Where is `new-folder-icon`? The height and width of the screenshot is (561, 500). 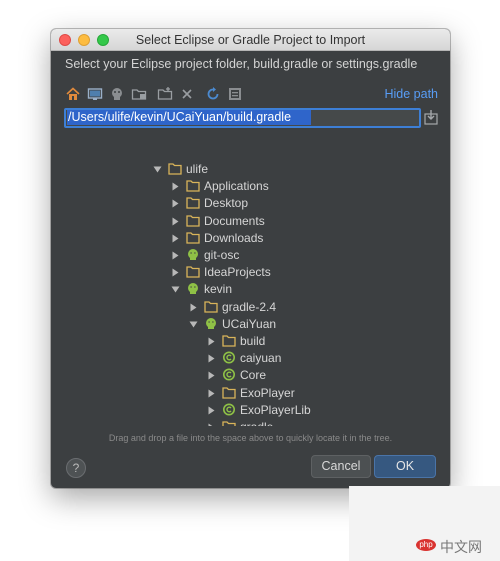 new-folder-icon is located at coordinates (165, 94).